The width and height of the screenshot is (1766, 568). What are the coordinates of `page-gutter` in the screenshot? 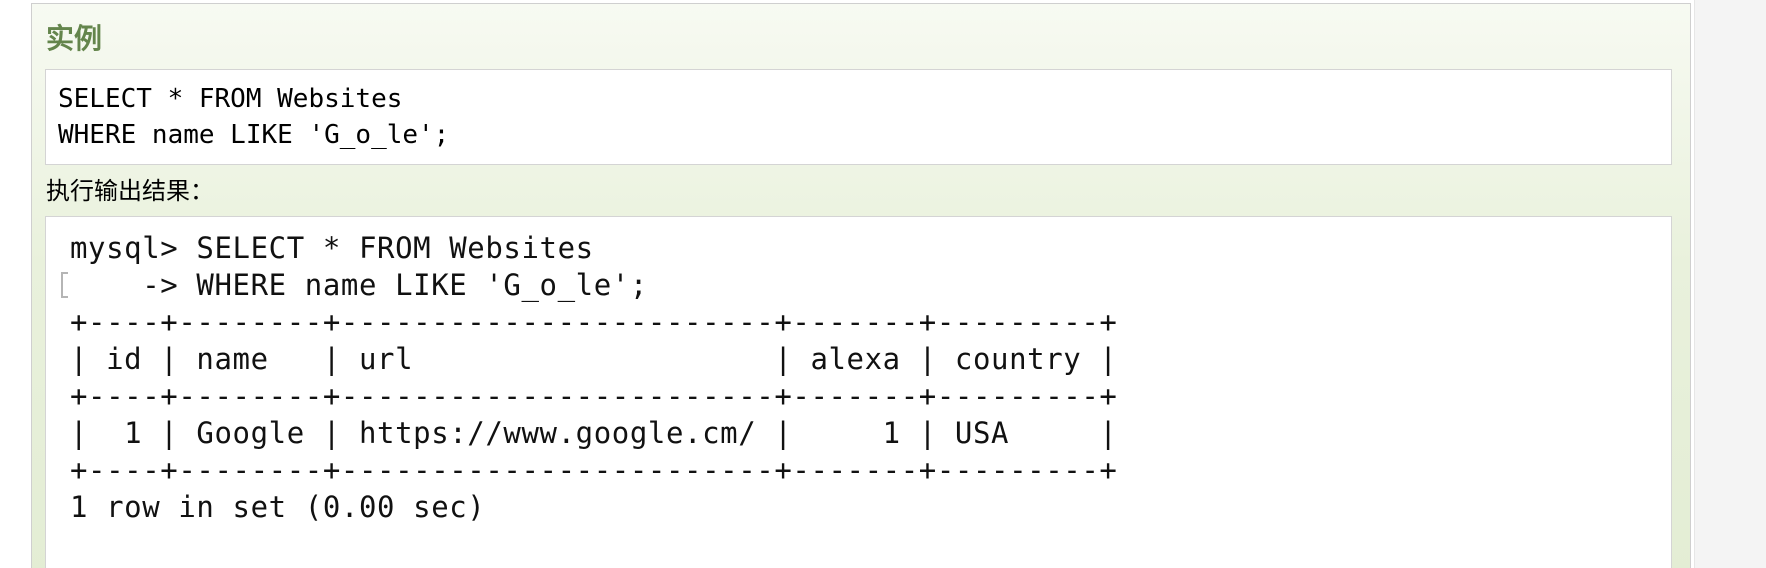 It's located at (1730, 284).